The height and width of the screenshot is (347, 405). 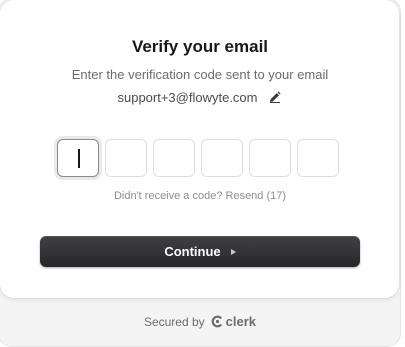 What do you see at coordinates (200, 46) in the screenshot?
I see `page-title: Verify your email` at bounding box center [200, 46].